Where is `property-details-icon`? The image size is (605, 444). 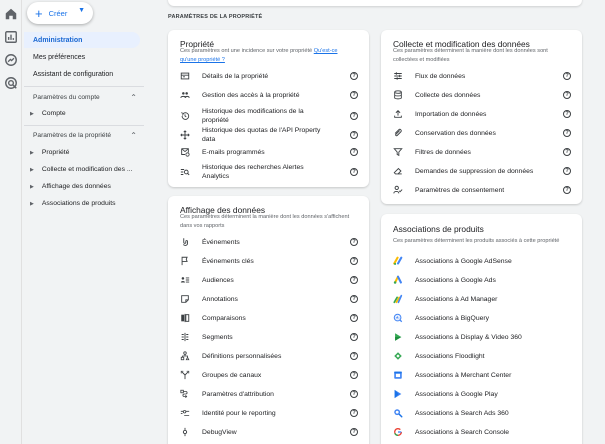
property-details-icon is located at coordinates (184, 76).